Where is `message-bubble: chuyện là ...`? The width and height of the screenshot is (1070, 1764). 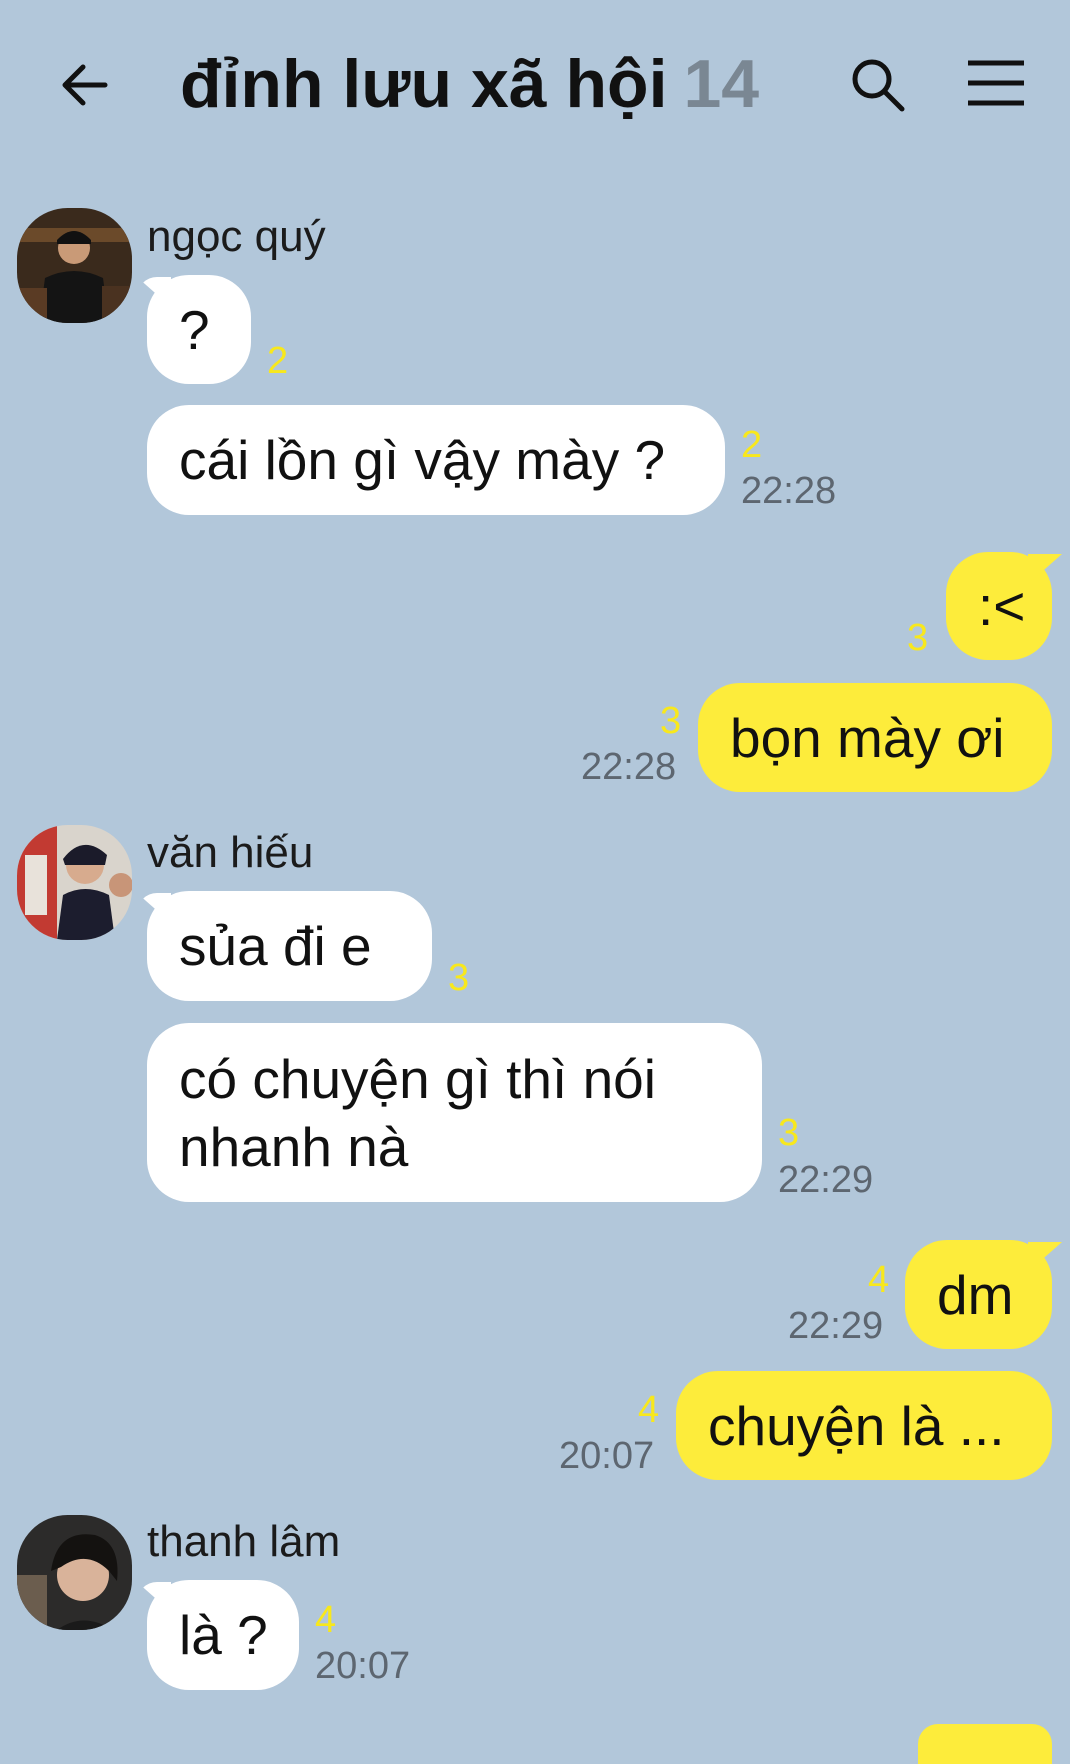
message-bubble: chuyện là ... is located at coordinates (864, 1425).